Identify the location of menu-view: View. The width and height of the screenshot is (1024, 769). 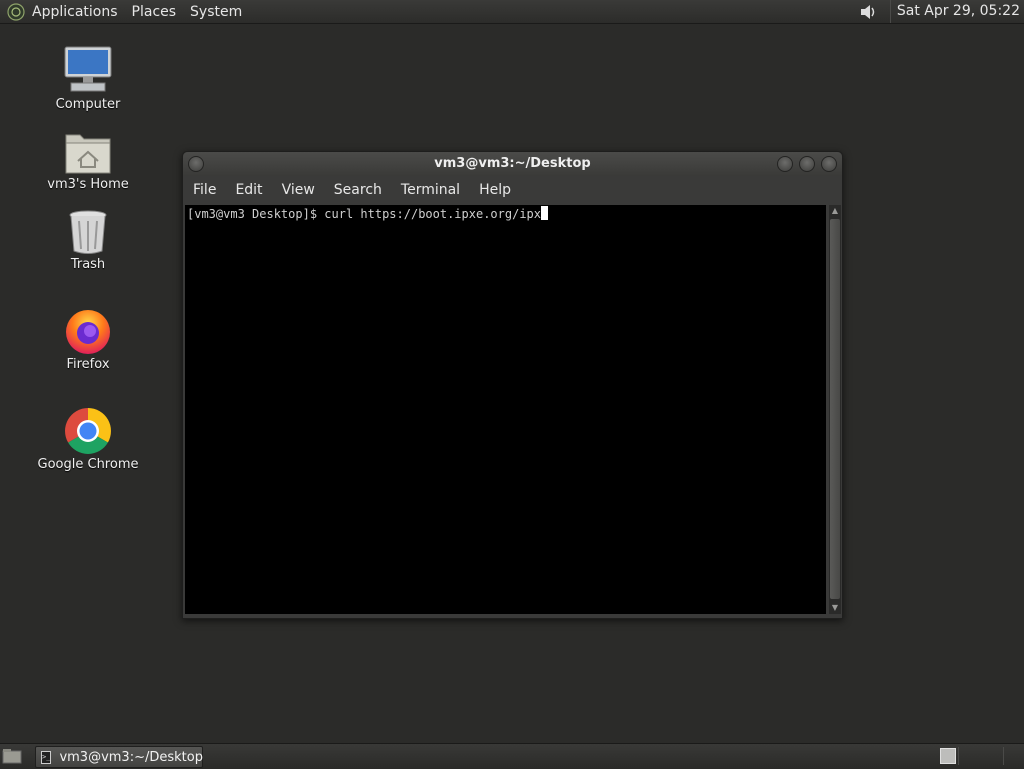
(298, 190).